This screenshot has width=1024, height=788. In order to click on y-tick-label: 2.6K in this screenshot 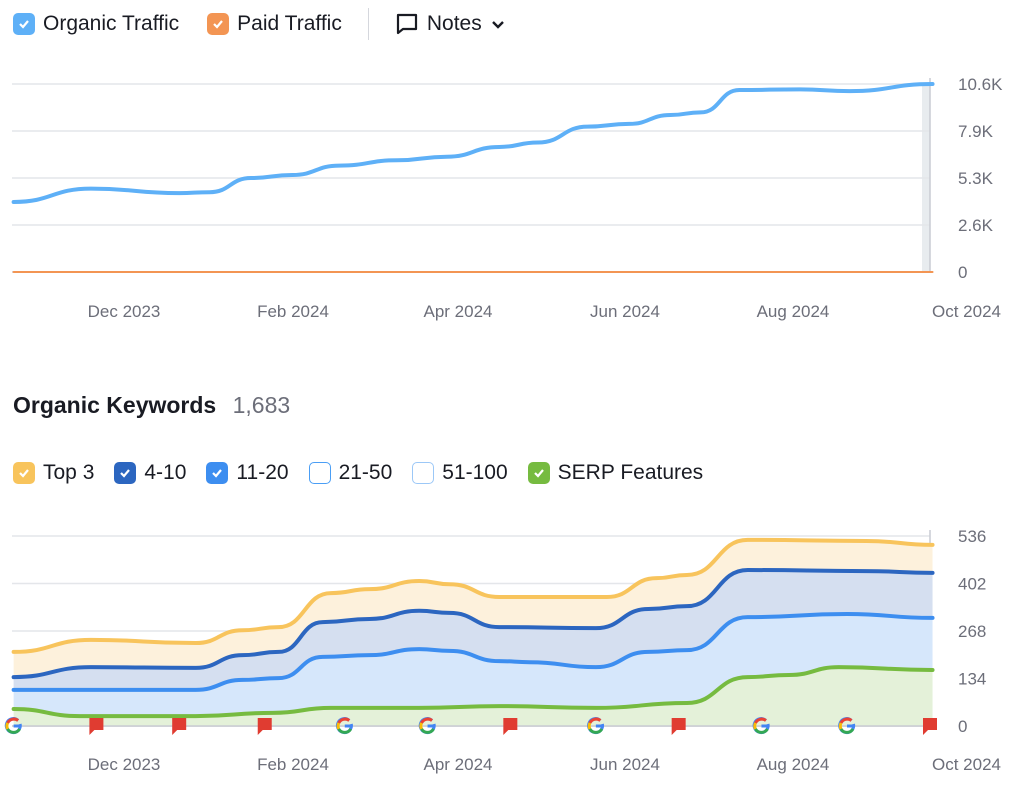, I will do `click(976, 225)`.